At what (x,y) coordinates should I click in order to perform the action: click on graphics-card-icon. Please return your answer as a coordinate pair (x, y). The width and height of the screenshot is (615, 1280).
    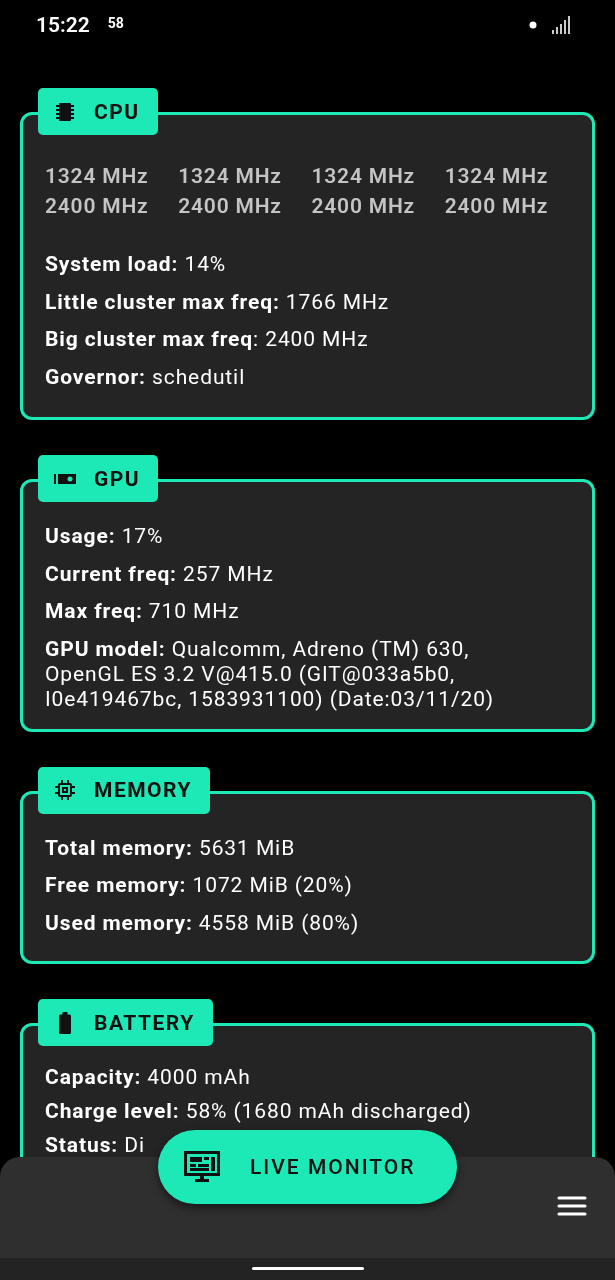
    Looking at the image, I should click on (65, 478).